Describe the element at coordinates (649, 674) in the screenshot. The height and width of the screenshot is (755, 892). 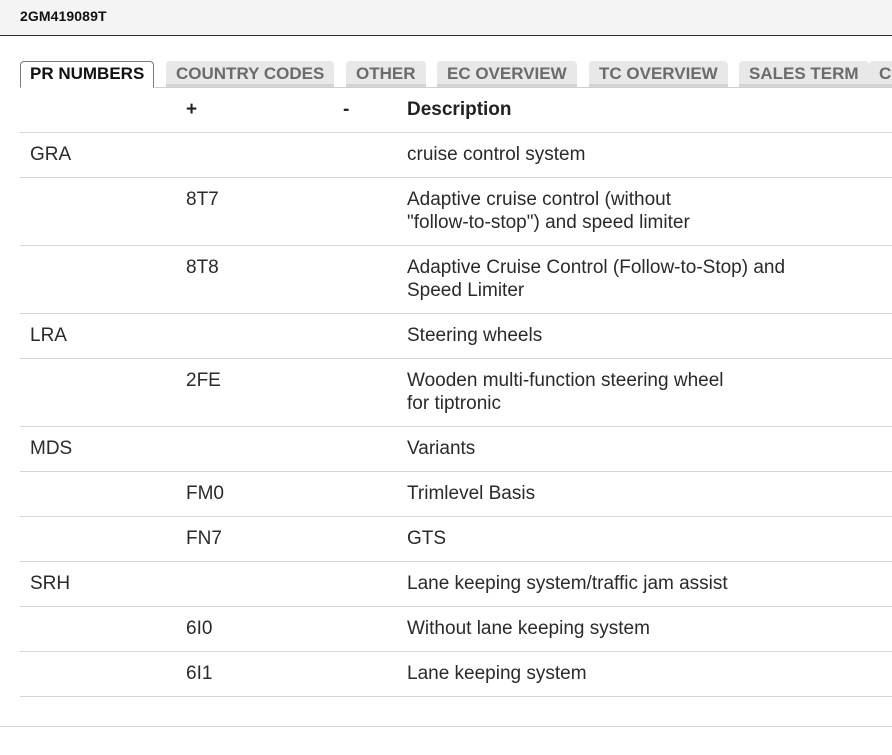
I see `description-cell: Lane keeping system` at that location.